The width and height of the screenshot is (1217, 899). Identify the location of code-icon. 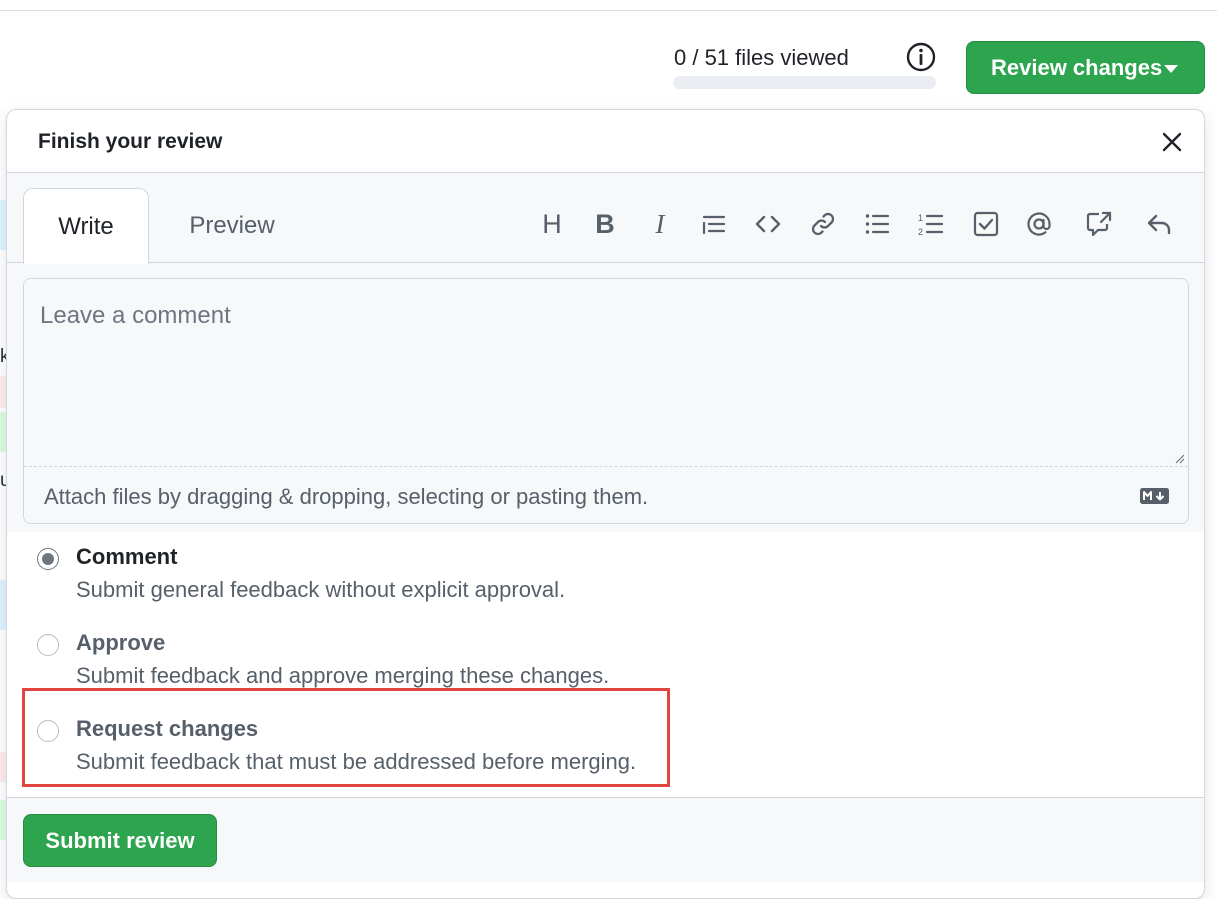
(768, 224).